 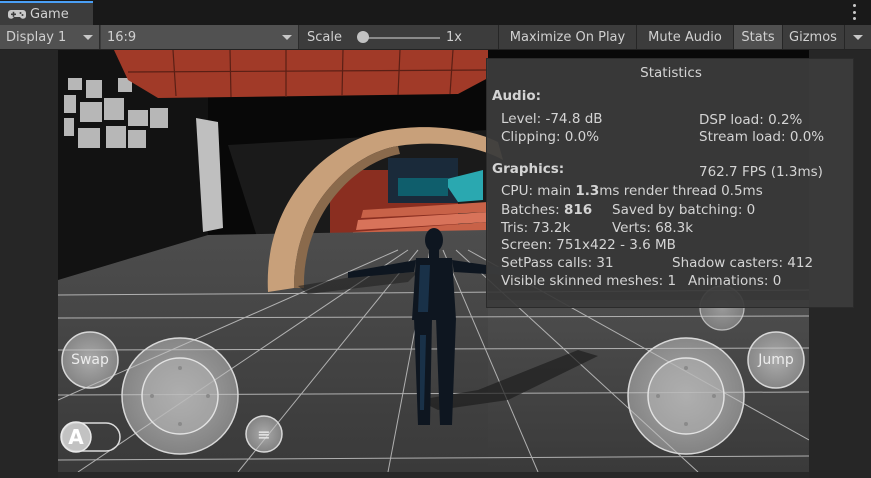 I want to click on scale-slider-handle, so click(x=363, y=37).